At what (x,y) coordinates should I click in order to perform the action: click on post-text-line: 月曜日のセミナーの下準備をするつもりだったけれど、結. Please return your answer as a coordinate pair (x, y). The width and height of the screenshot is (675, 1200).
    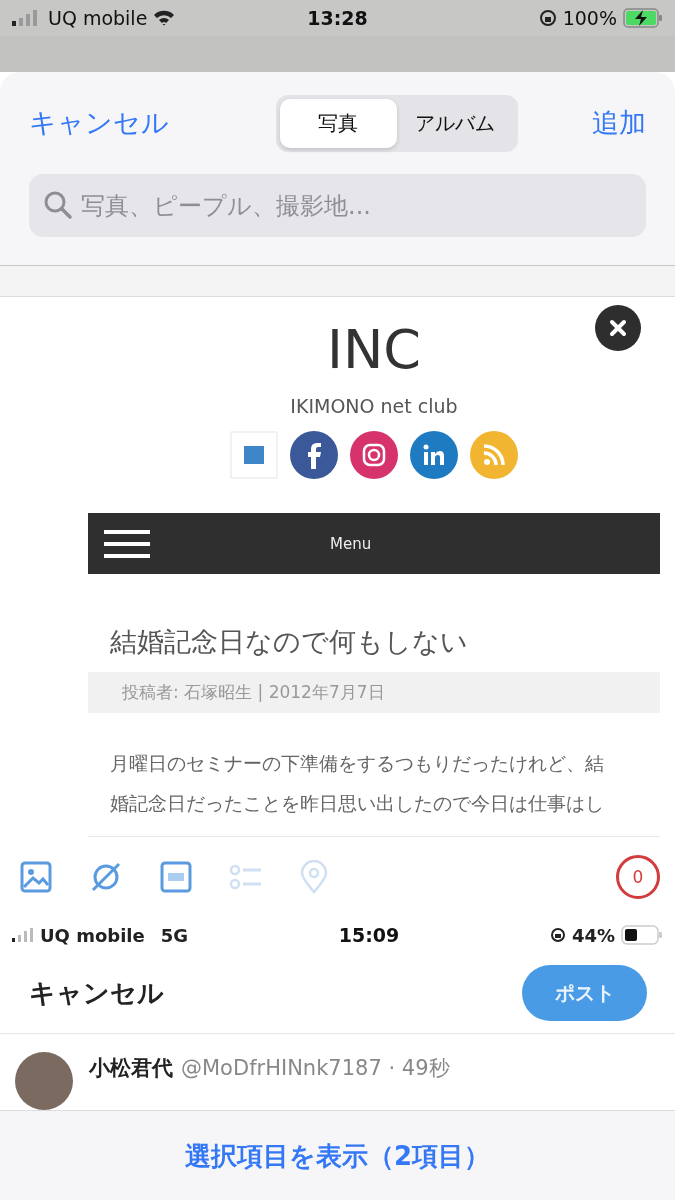
    Looking at the image, I should click on (357, 763).